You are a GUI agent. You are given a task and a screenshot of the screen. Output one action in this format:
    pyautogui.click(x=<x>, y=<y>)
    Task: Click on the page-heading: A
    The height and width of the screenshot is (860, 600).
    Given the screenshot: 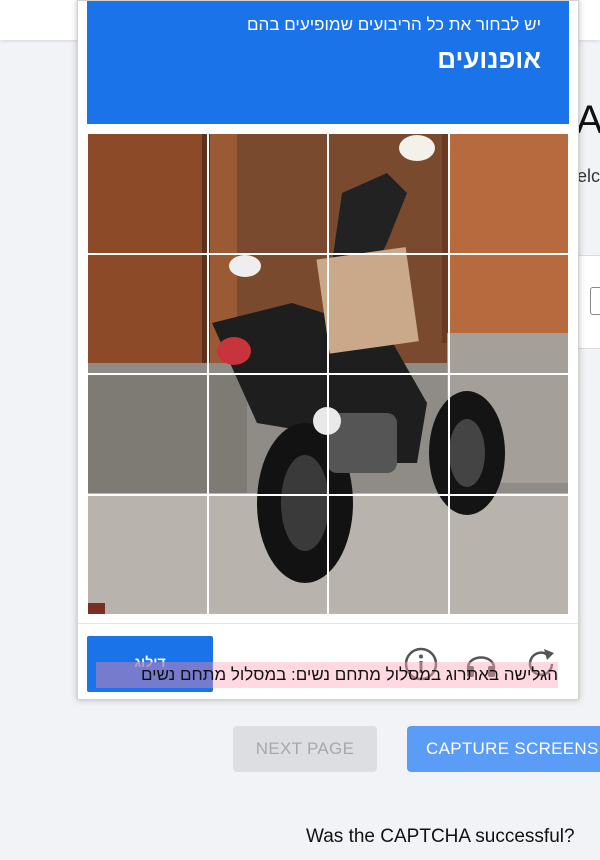 What is the action you would take?
    pyautogui.click(x=588, y=120)
    